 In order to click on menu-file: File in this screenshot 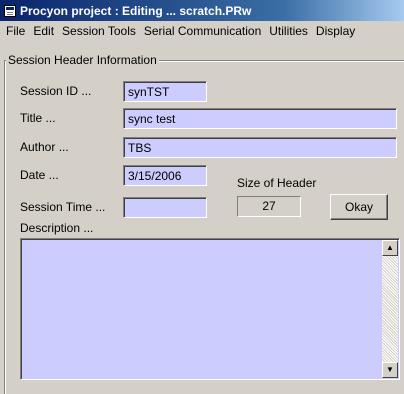, I will do `click(15, 31)`.